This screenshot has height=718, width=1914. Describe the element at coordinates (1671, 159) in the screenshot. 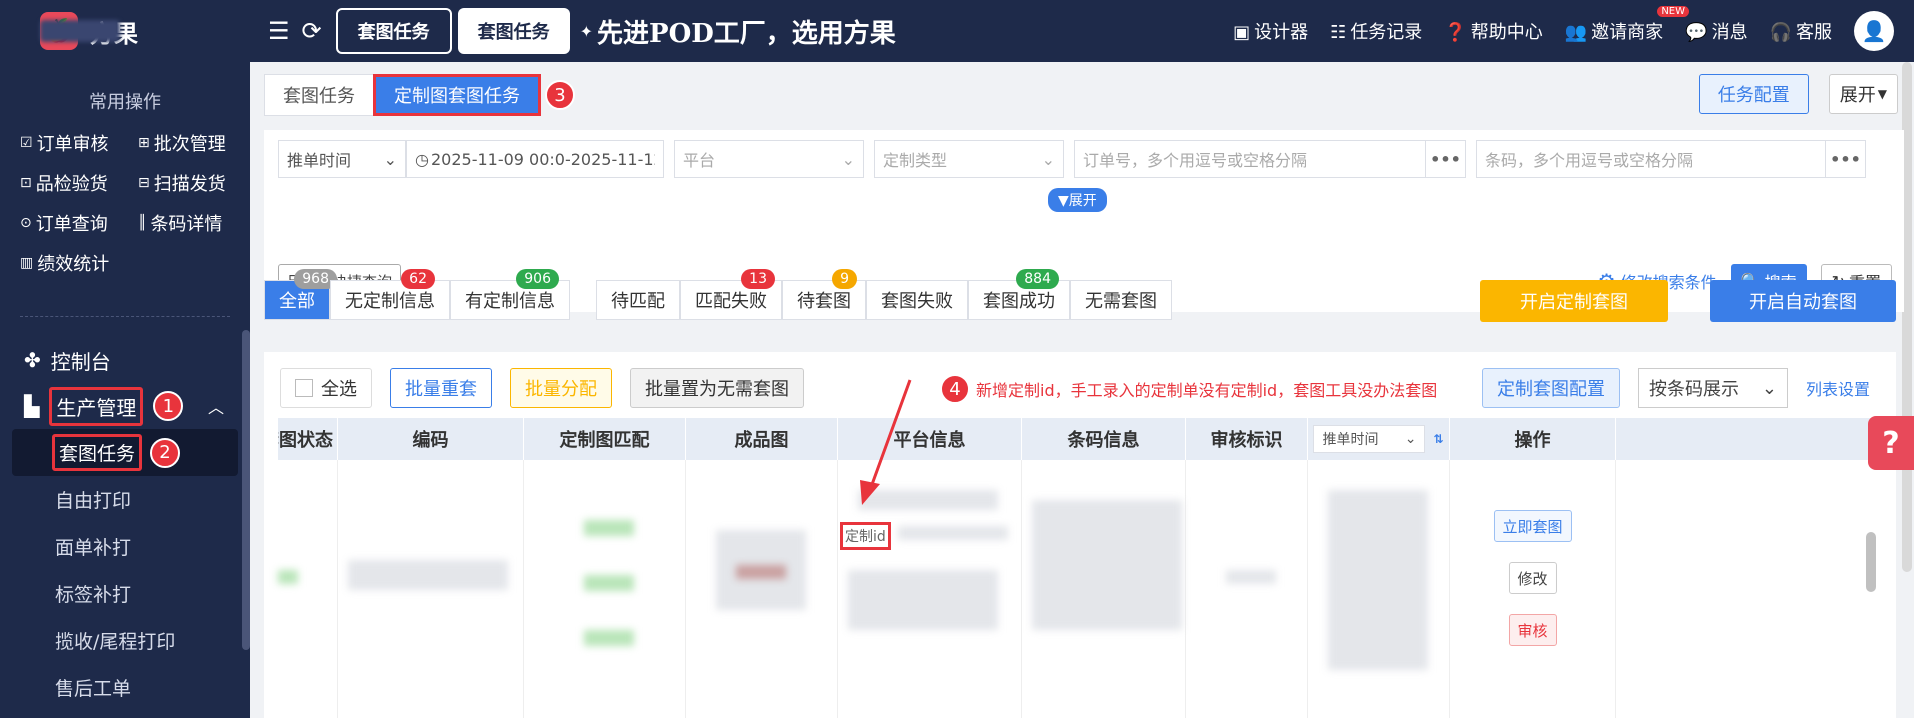

I see `barcode-input: 条码，多个用逗号或空格分隔 •••` at that location.